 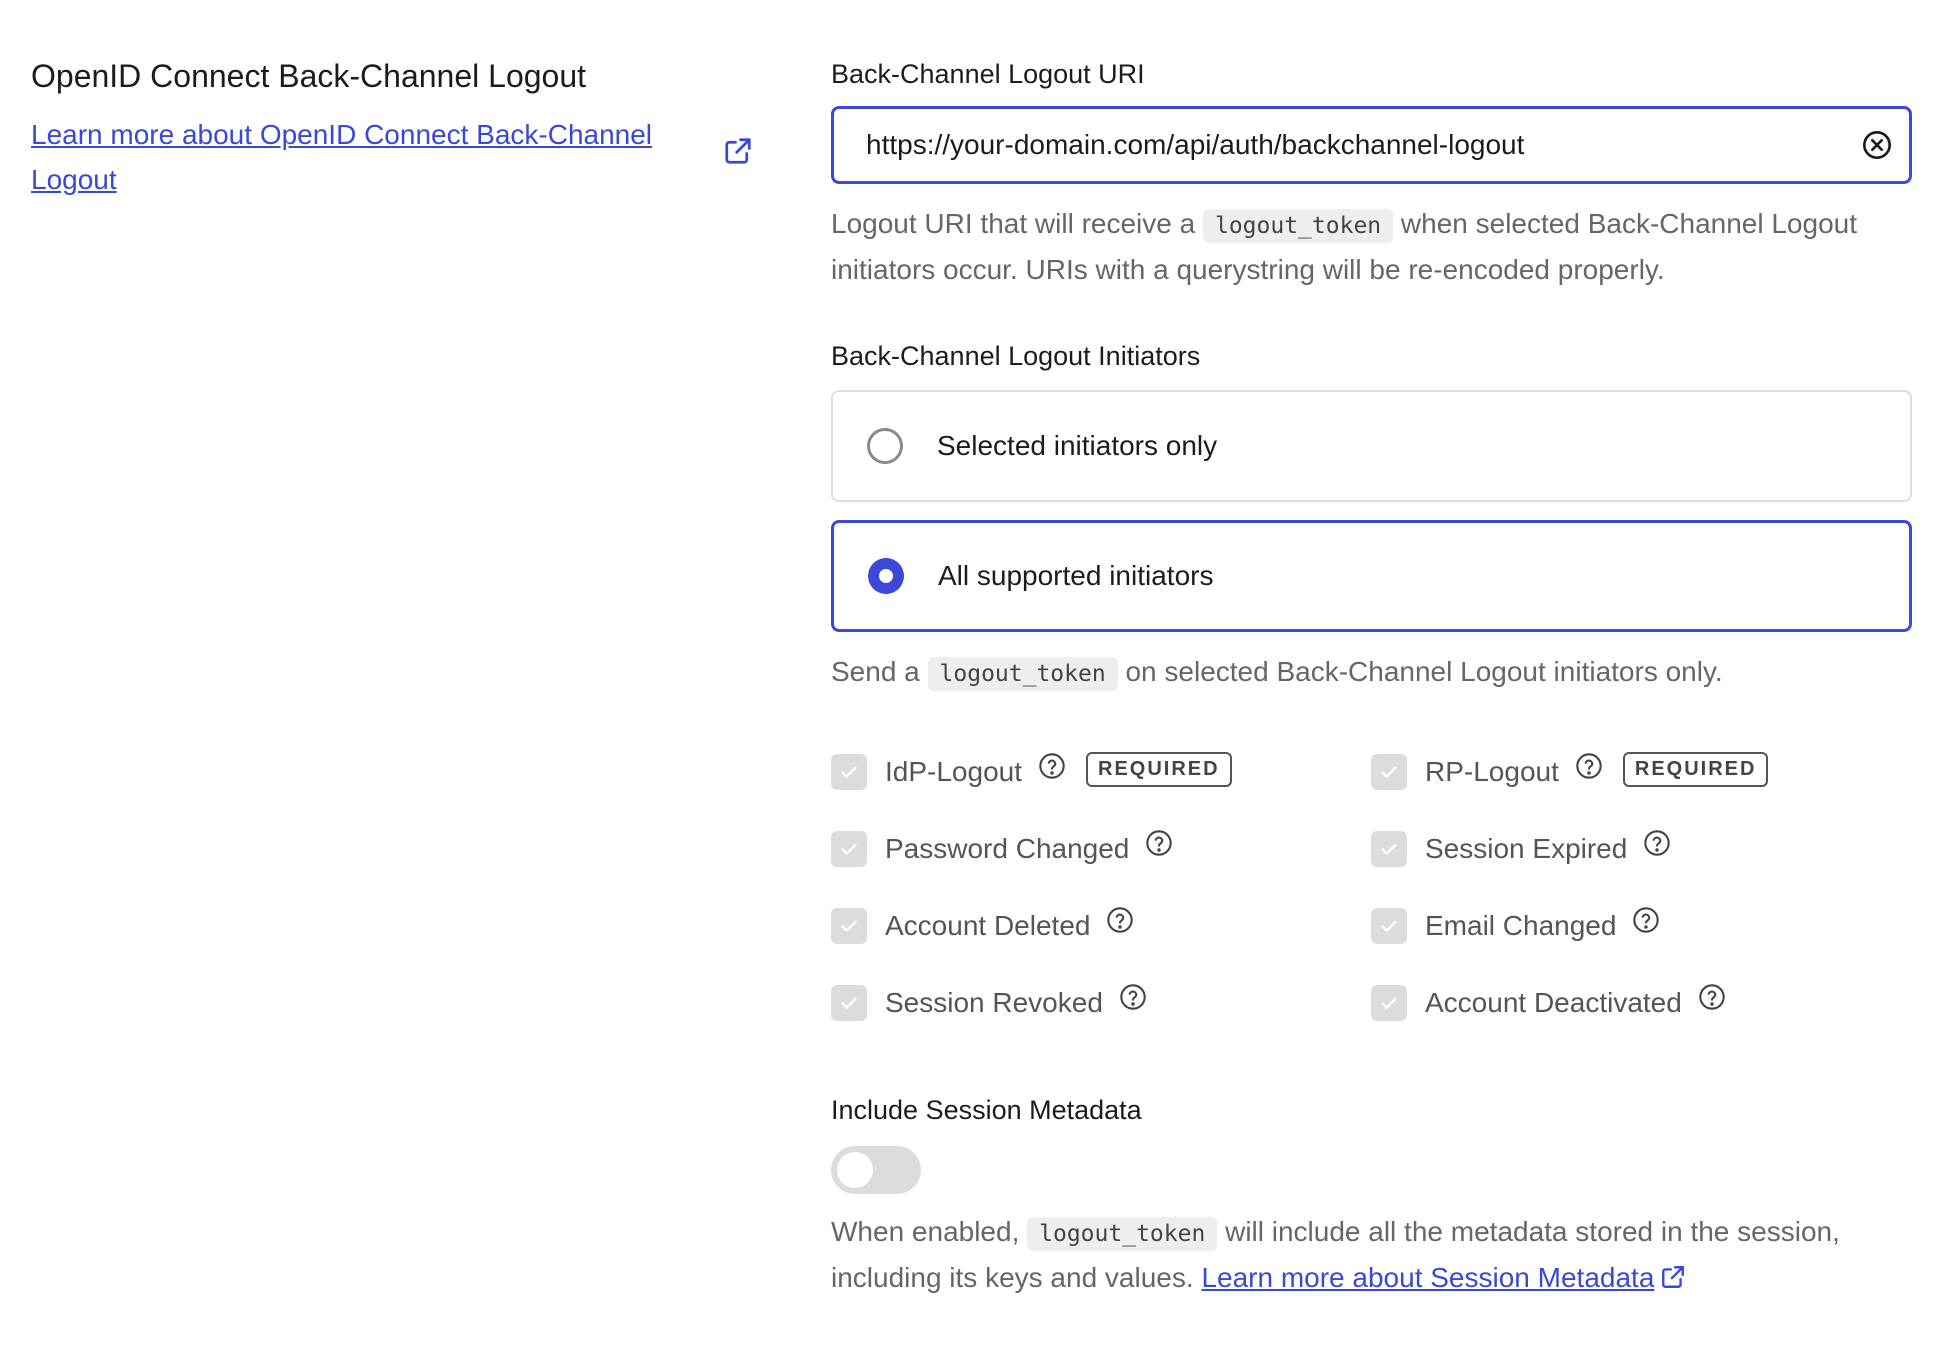 I want to click on checkbox-account-deleted: Account Deleted, so click(x=982, y=926).